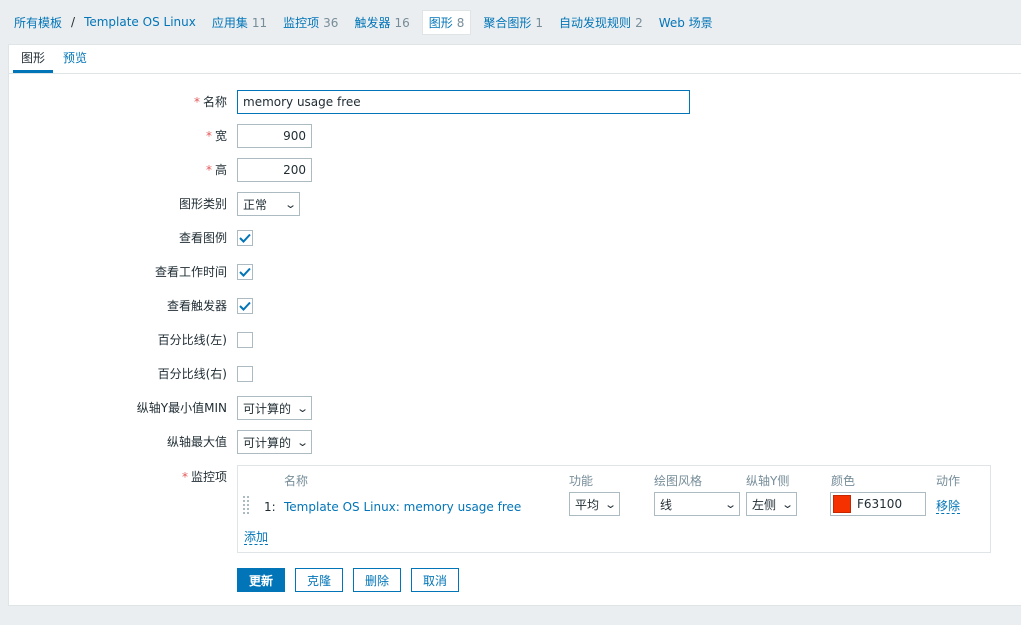 Image resolution: width=1021 pixels, height=625 pixels. I want to click on y-max-value: 可计算的, so click(267, 442).